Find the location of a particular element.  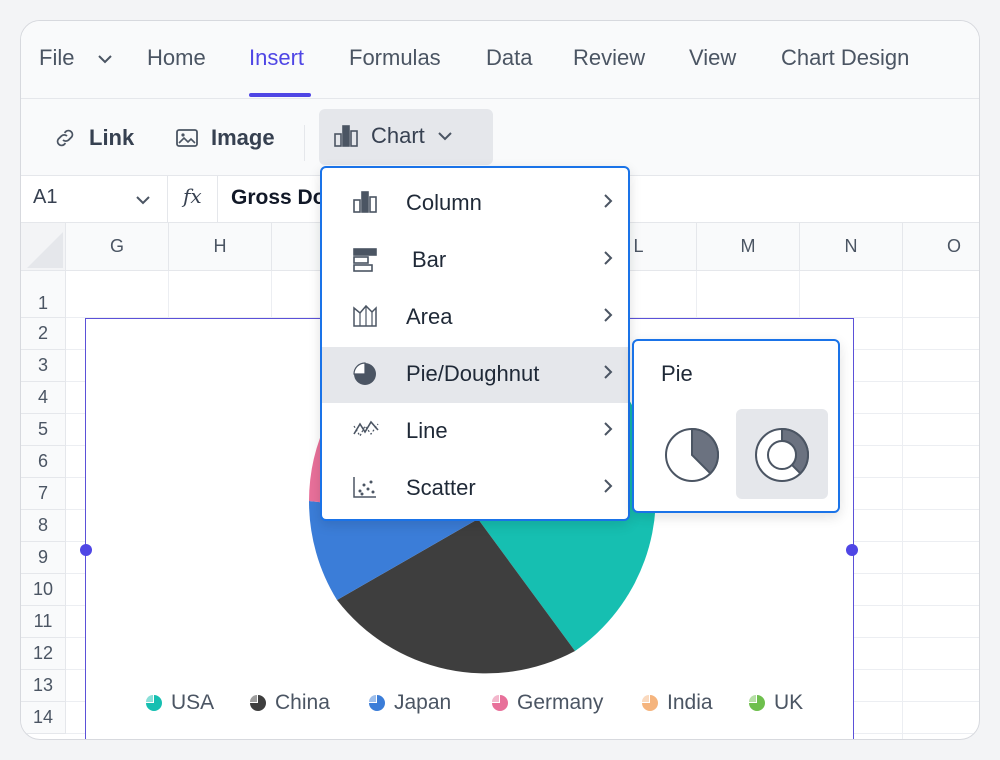

scatter-chart-icon is located at coordinates (364, 487).